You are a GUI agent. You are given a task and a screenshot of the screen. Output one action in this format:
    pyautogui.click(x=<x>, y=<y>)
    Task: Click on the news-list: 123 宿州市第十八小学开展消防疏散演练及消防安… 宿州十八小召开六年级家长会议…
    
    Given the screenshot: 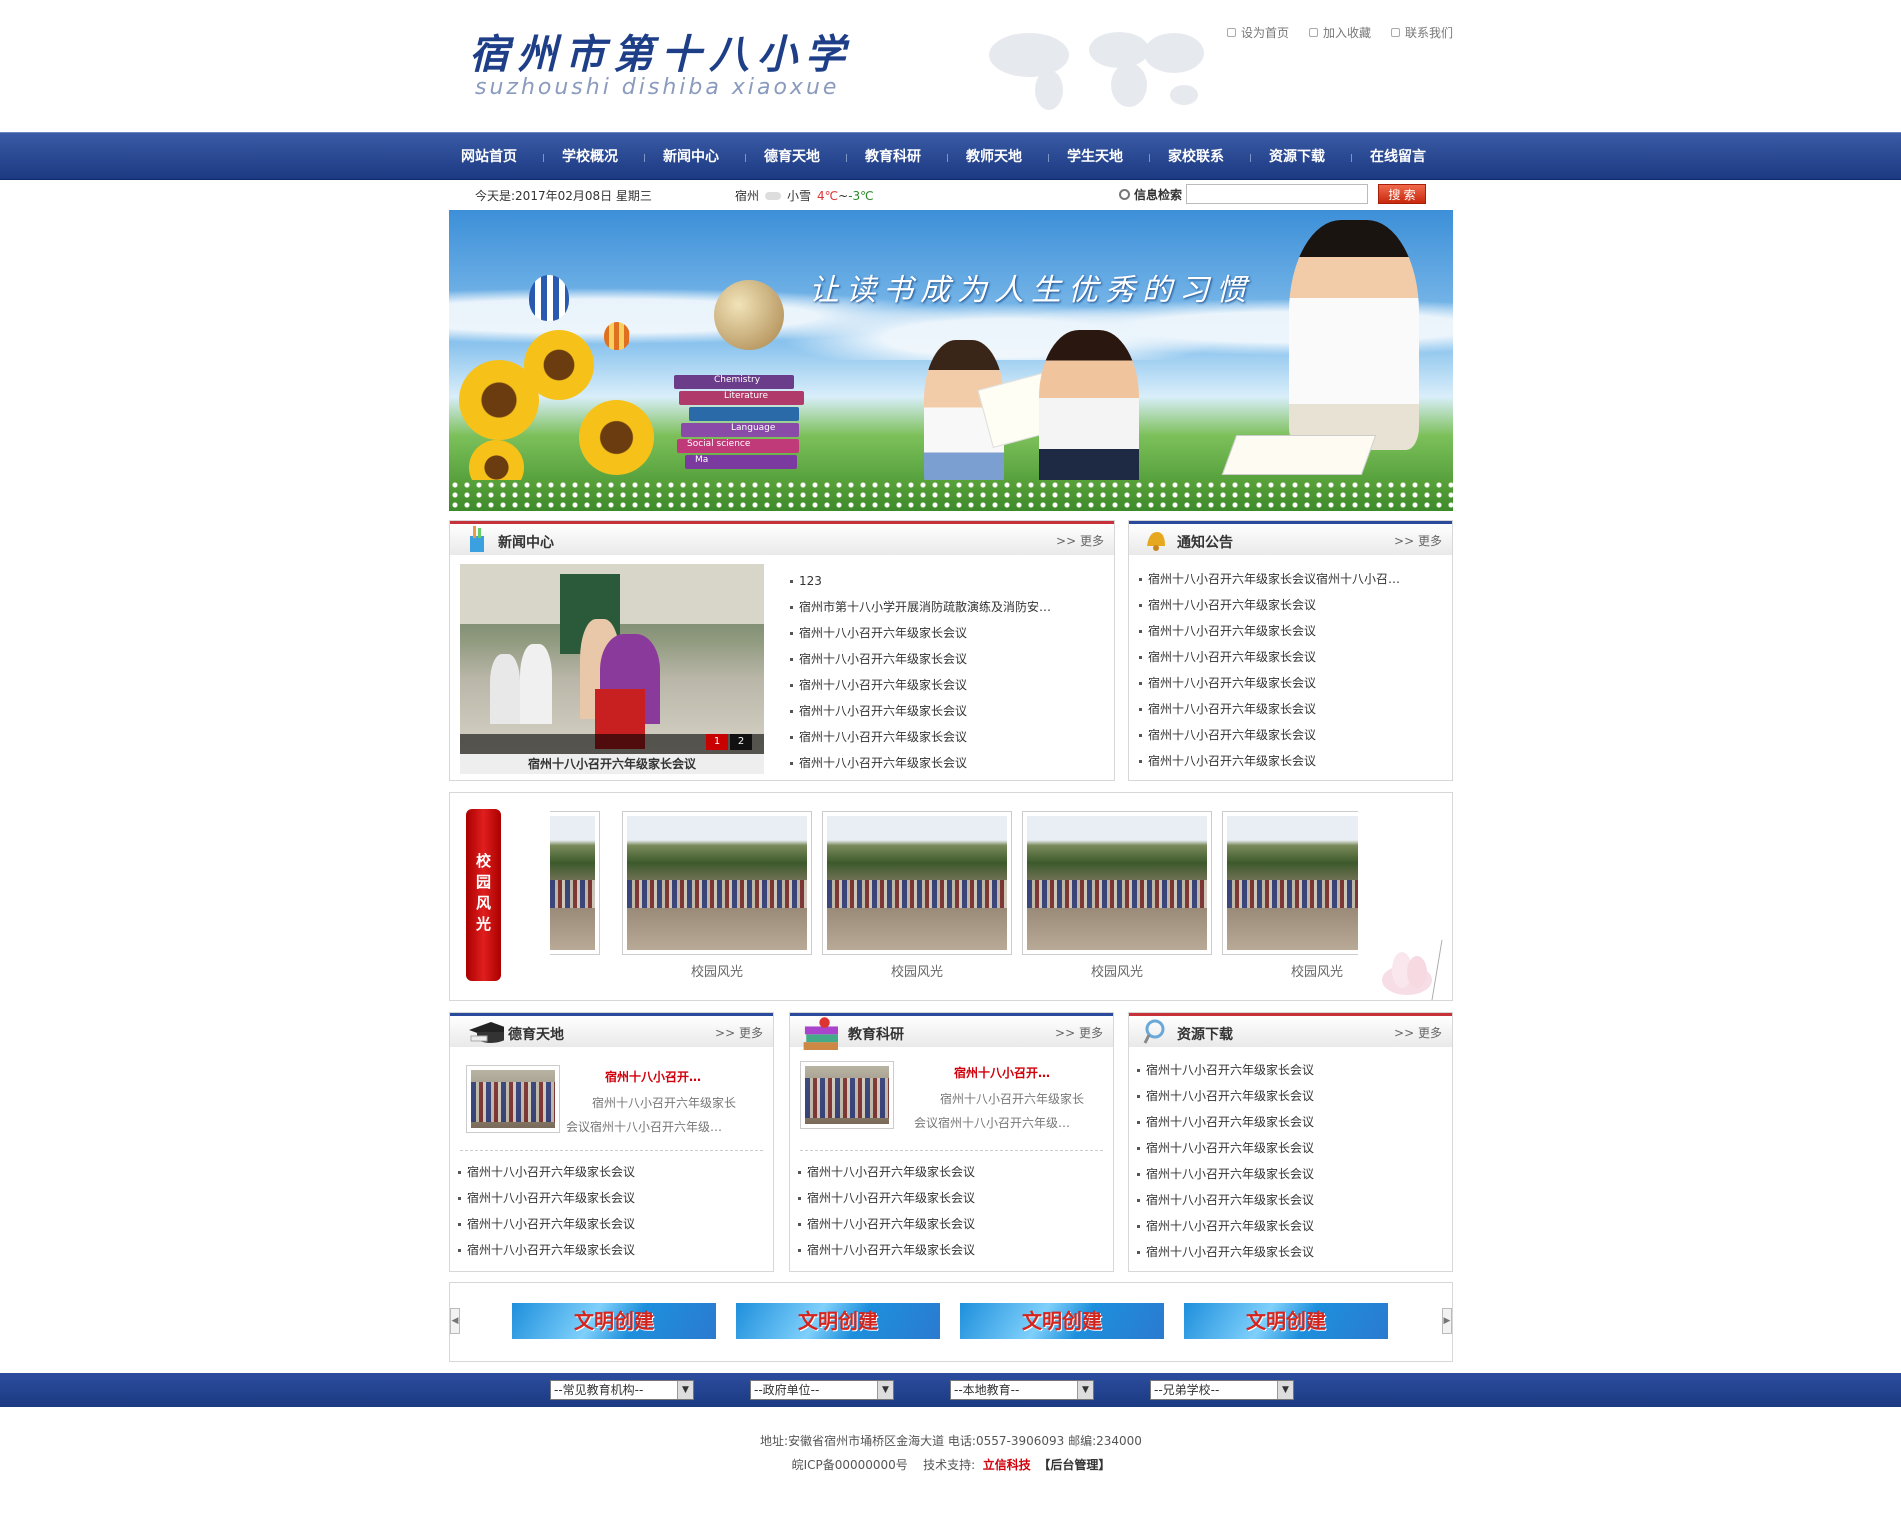 What is the action you would take?
    pyautogui.click(x=943, y=672)
    